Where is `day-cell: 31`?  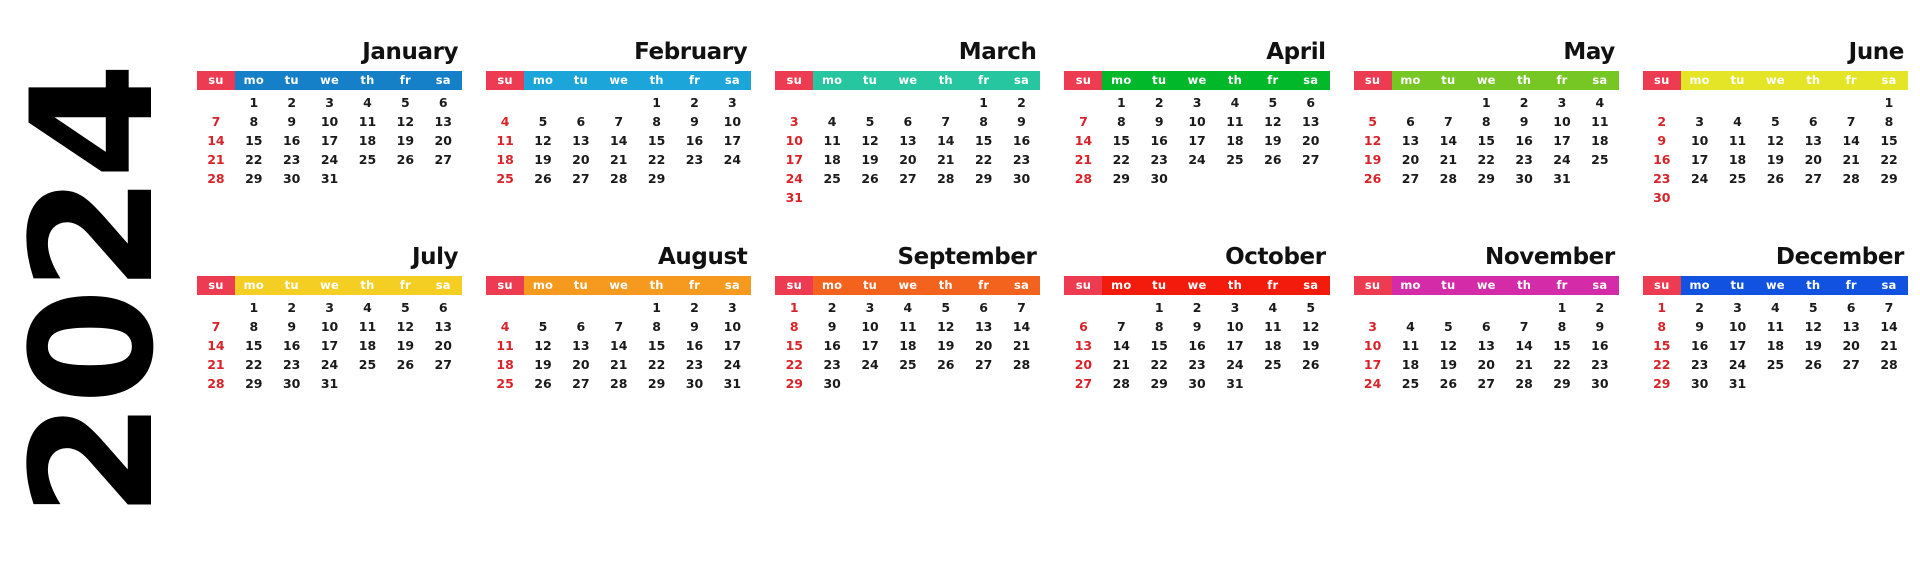 day-cell: 31 is located at coordinates (1738, 383).